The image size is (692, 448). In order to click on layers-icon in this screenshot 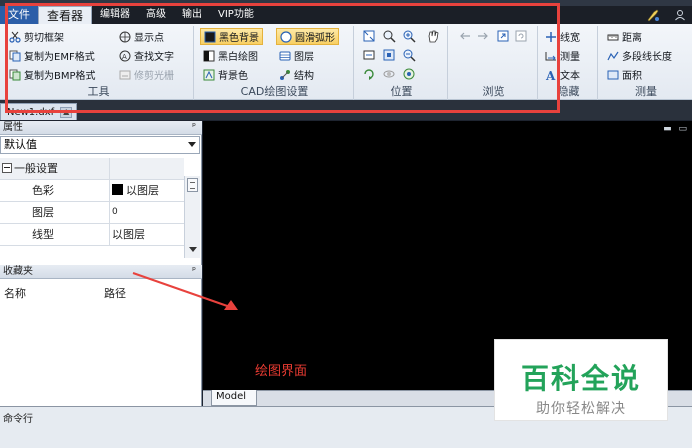, I will do `click(285, 55)`.